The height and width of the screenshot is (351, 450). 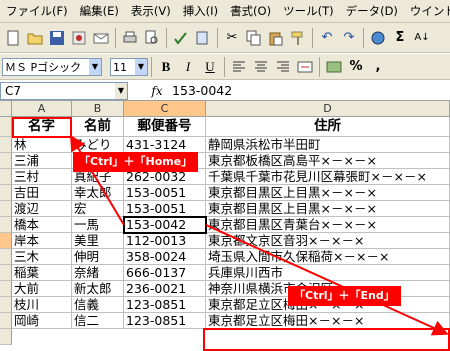 I want to click on table-cell: 奈緒, so click(x=98, y=273).